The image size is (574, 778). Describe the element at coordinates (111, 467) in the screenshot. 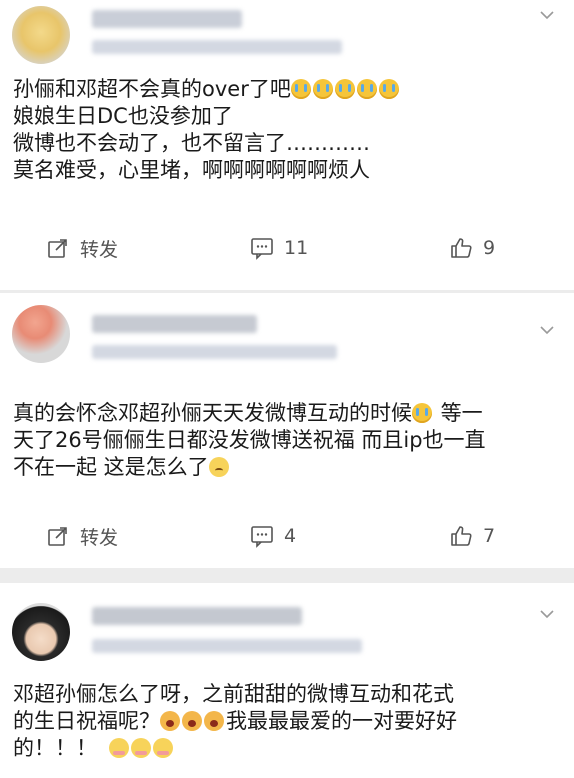

I see `comment-line: 不在一起 这是怎么了` at that location.